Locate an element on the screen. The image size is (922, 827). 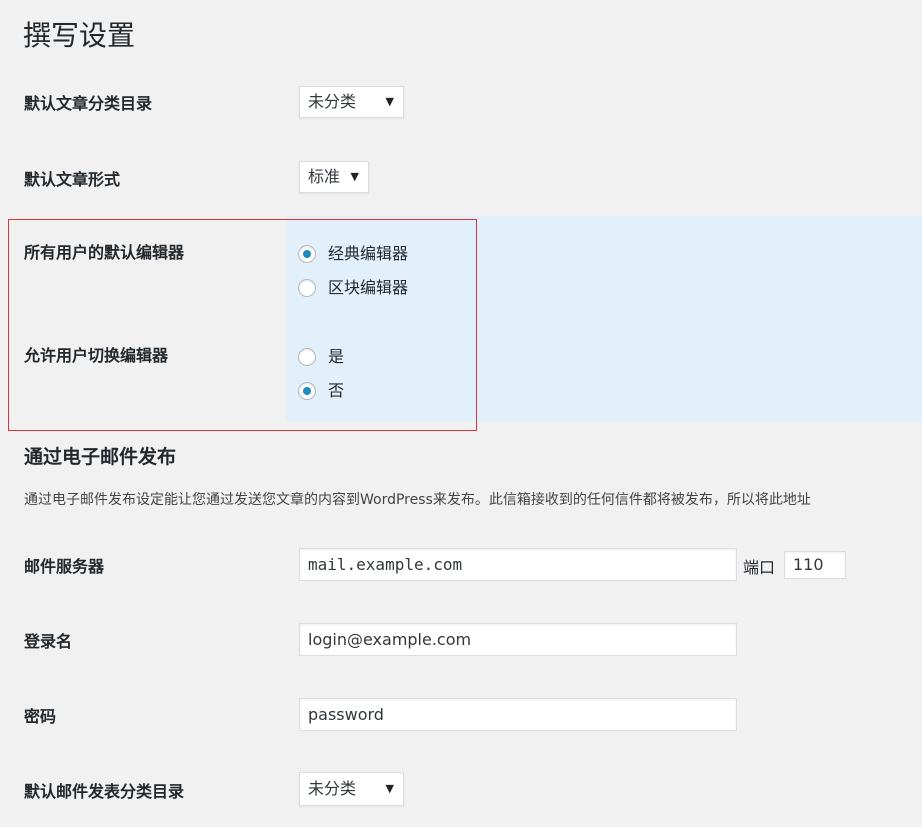
mail-server-label: 邮件服务器 is located at coordinates (64, 566).